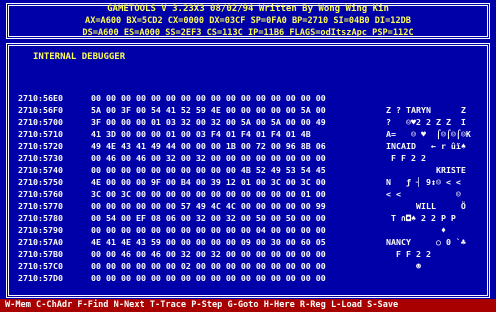 The height and width of the screenshot is (312, 496). I want to click on dump-ascii: < < ☺, so click(423, 194).